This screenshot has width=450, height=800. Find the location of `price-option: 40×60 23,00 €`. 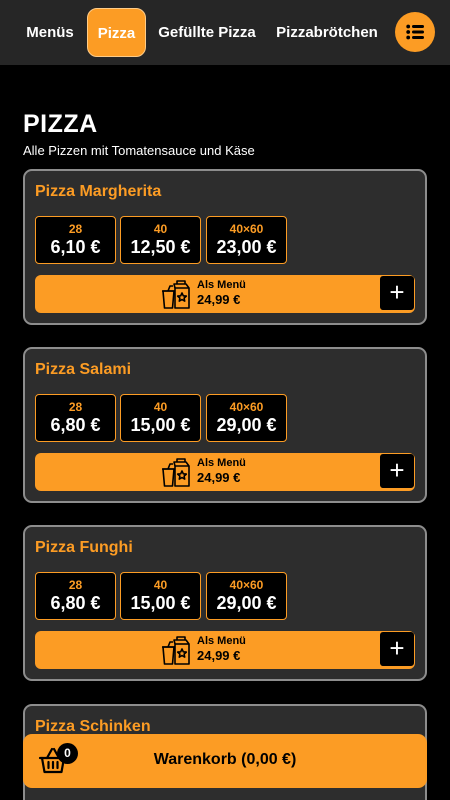

price-option: 40×60 23,00 € is located at coordinates (246, 240).